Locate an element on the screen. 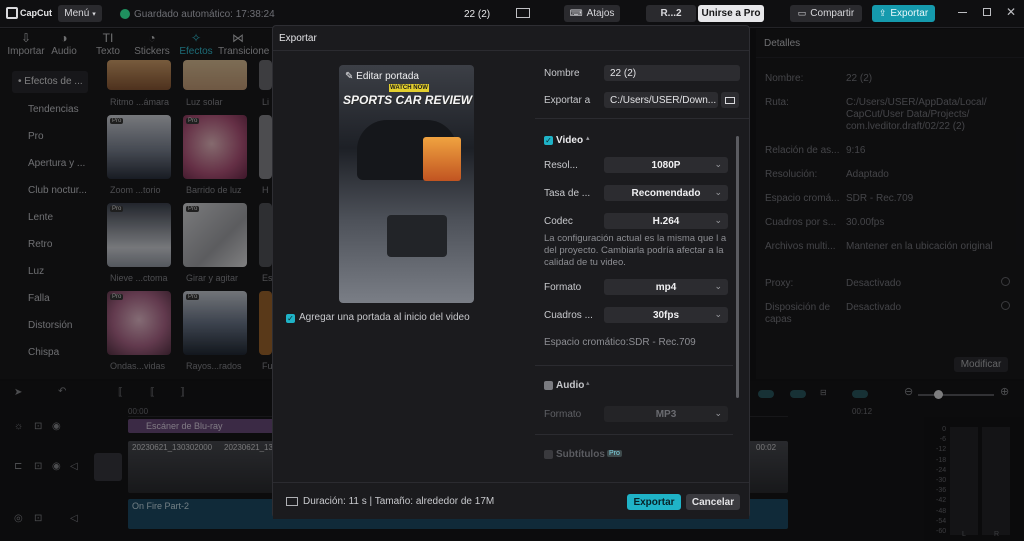 This screenshot has width=1024, height=541. menu-button: Menú ▾ is located at coordinates (80, 13).